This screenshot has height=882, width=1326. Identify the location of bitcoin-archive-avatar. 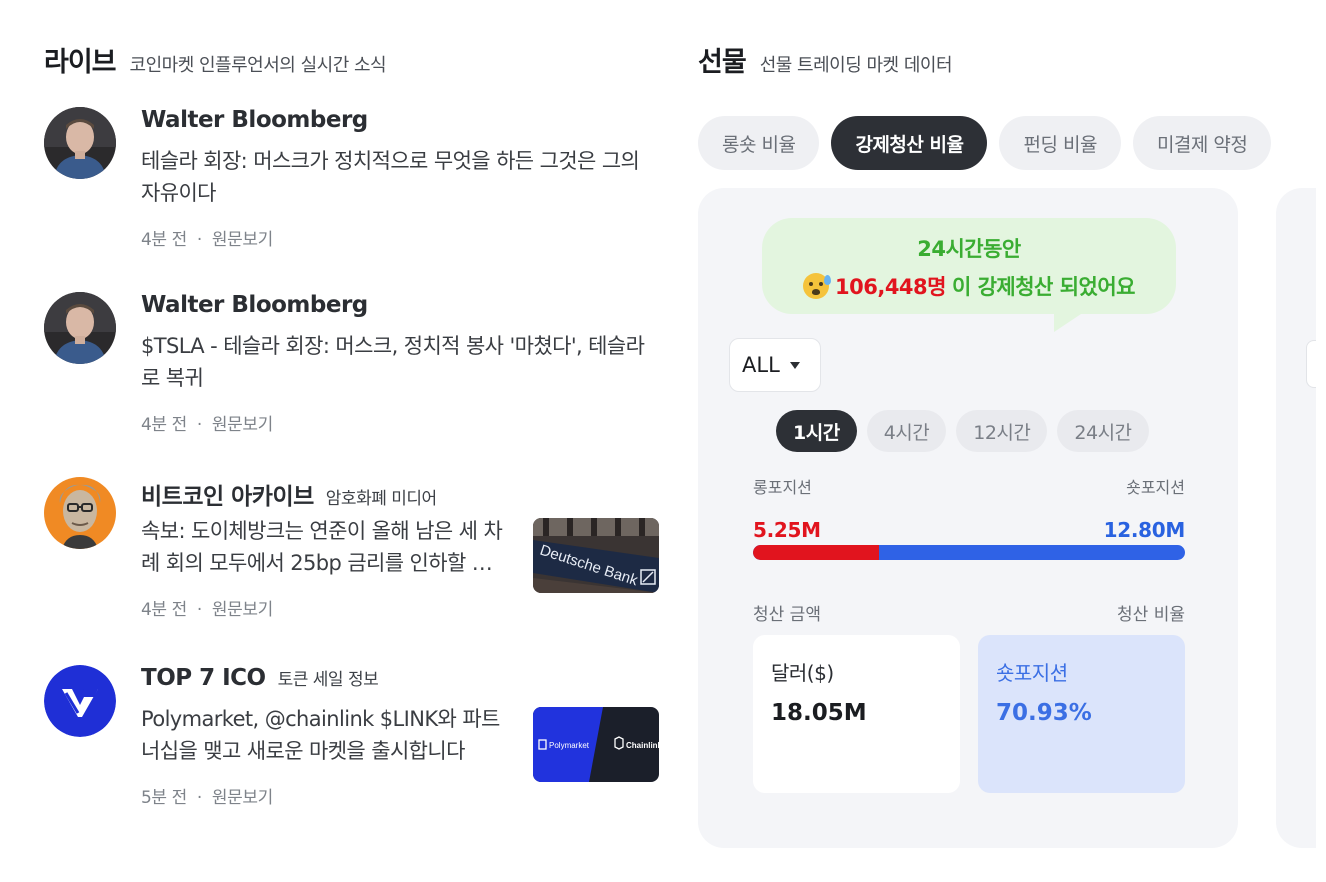
(80, 513).